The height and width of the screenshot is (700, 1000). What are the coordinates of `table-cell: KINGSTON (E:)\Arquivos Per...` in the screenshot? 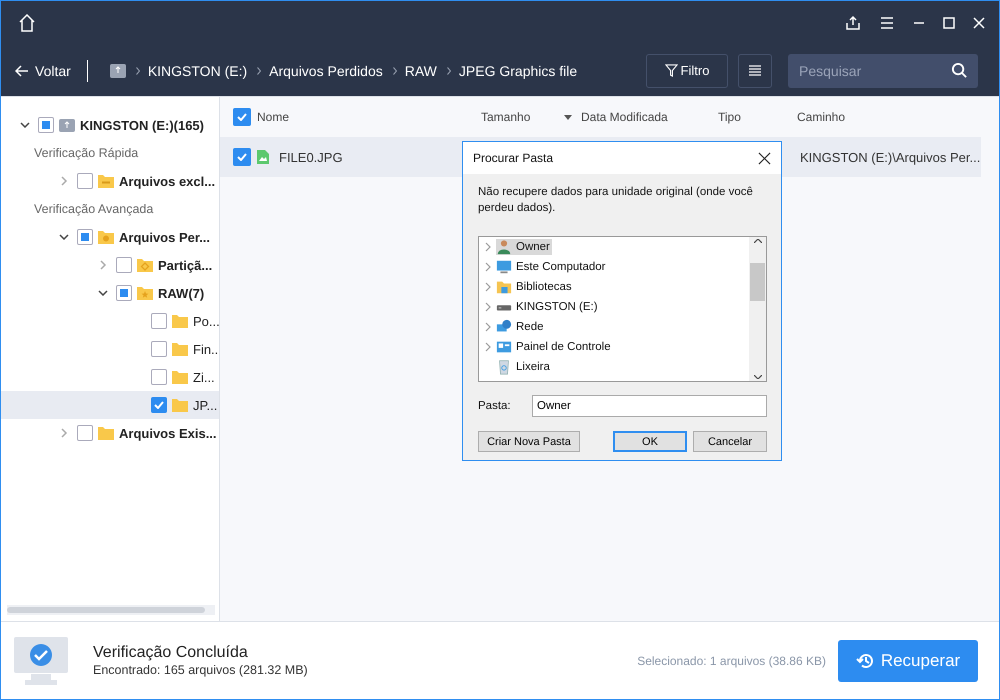 It's located at (890, 157).